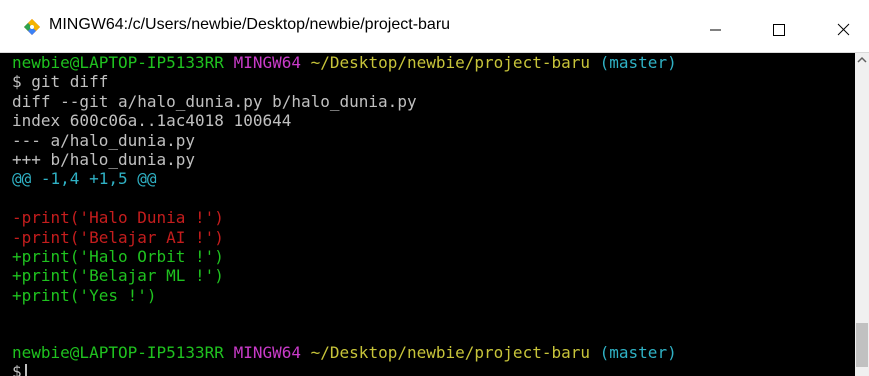 The width and height of the screenshot is (869, 376). What do you see at coordinates (118, 275) in the screenshot?
I see `diff-added-line: +print('Belajar ML !')` at bounding box center [118, 275].